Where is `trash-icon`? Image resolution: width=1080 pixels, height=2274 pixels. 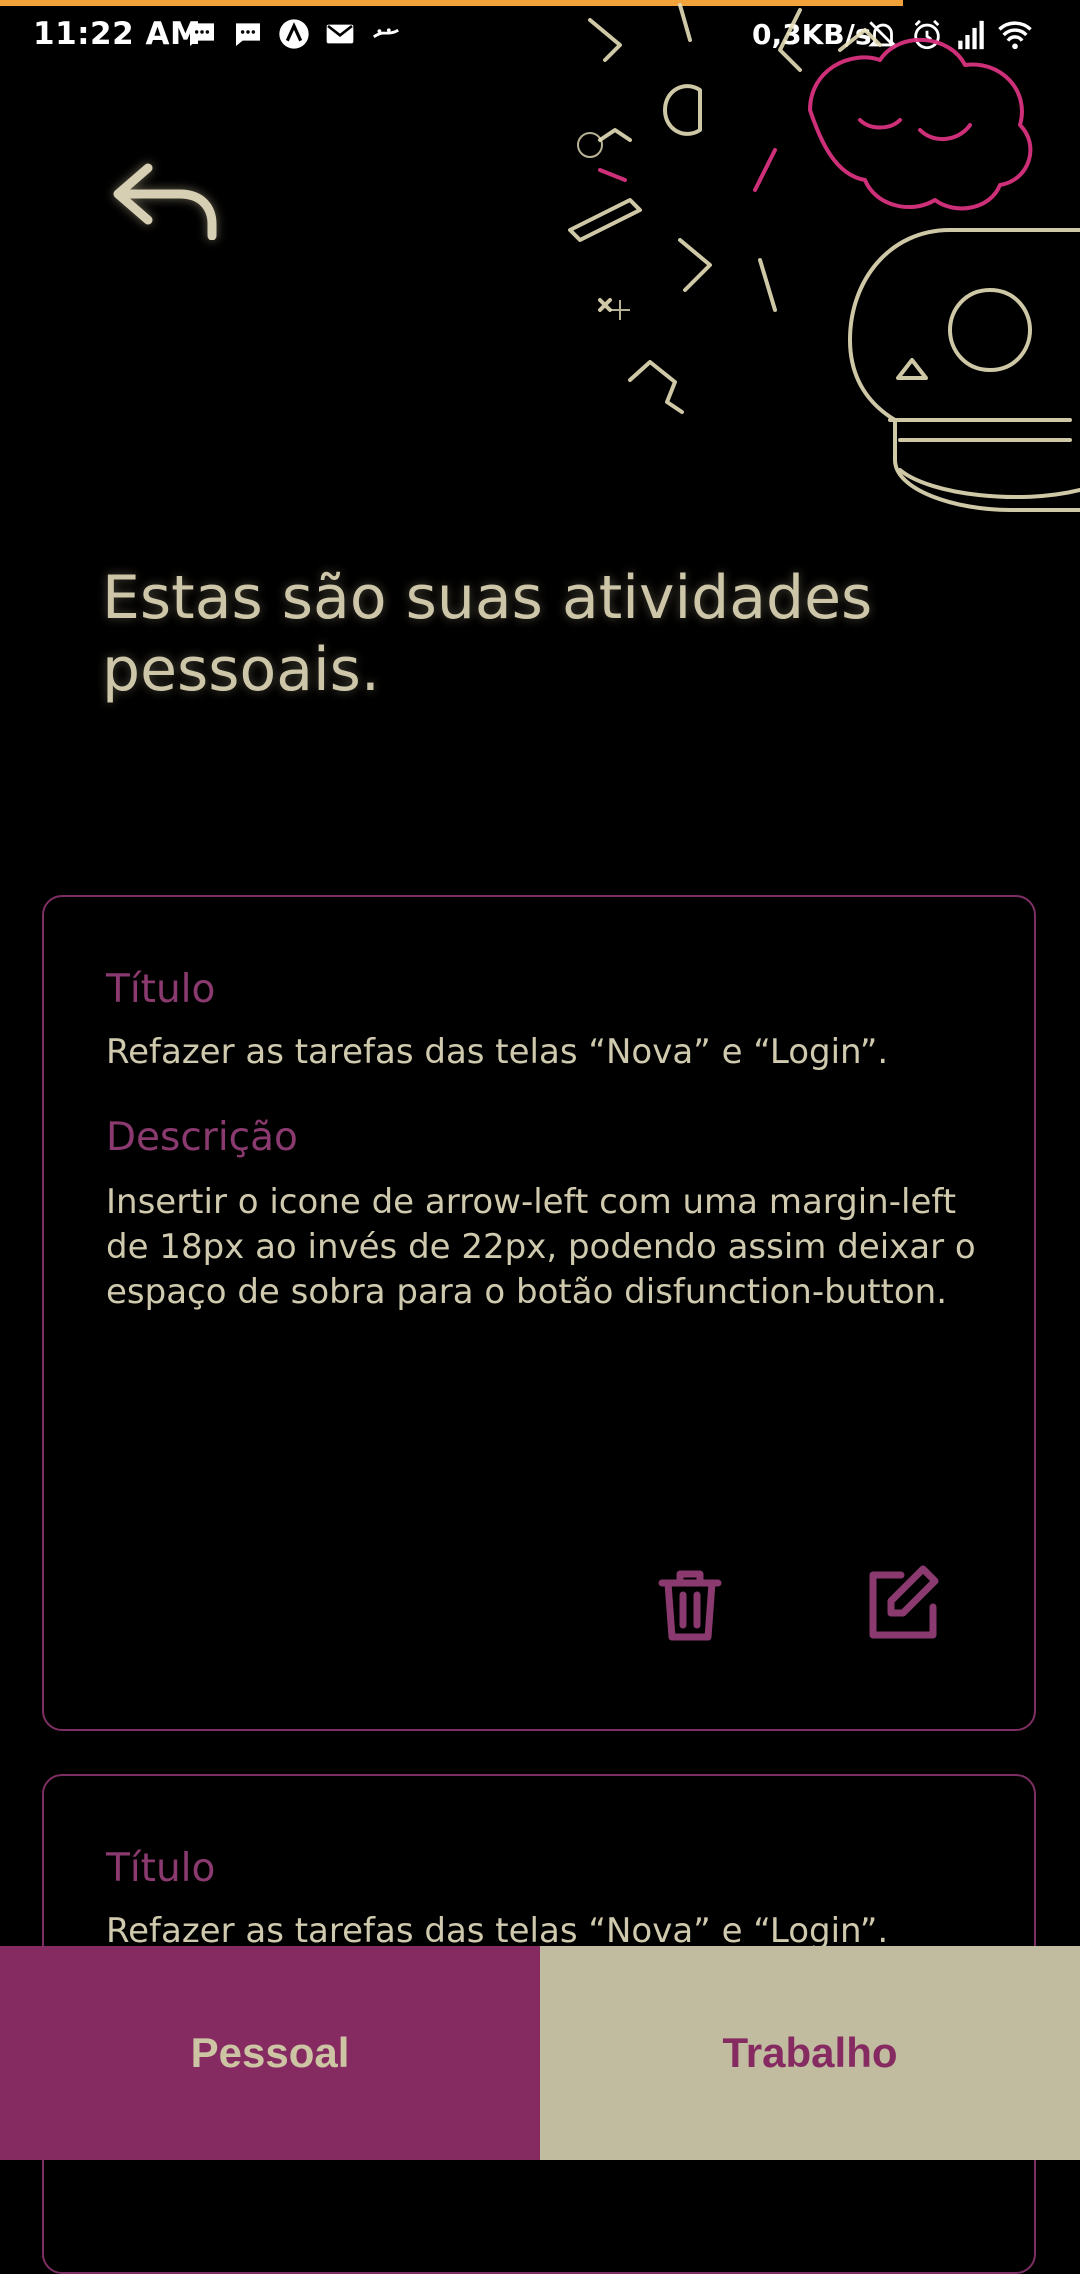 trash-icon is located at coordinates (690, 1605).